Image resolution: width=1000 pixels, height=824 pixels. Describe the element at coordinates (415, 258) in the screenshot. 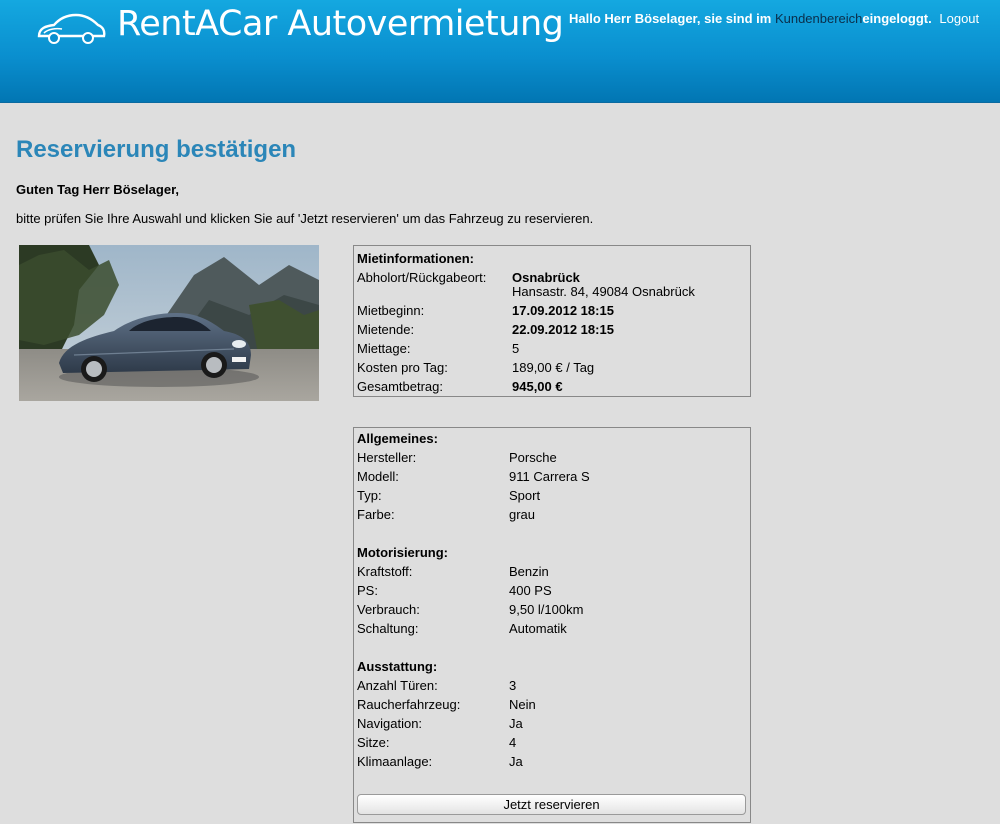

I see `rental-info-heading: Mietinformationen:` at that location.